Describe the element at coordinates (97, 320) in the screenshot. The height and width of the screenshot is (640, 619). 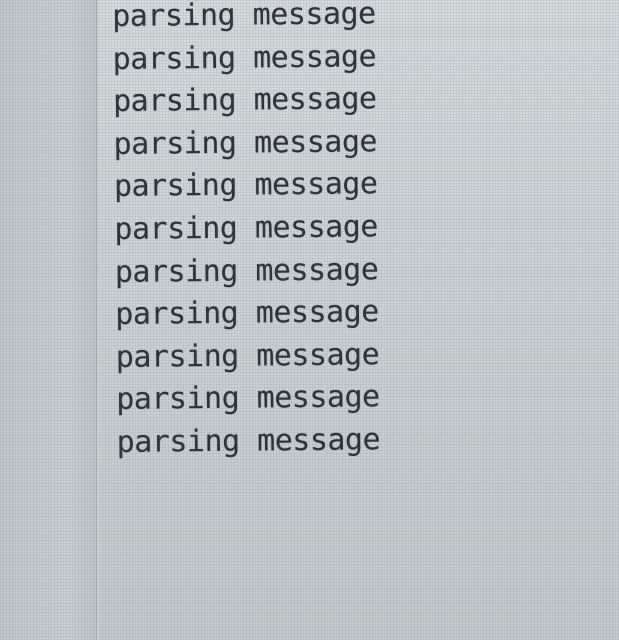
I see `pane-divider` at that location.